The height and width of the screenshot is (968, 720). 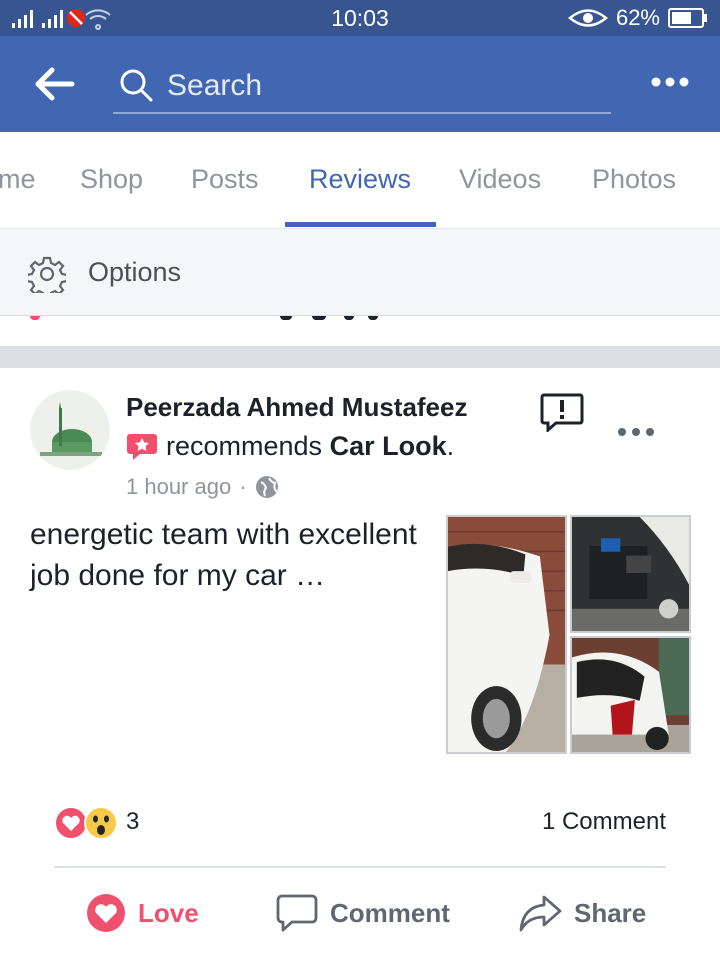 What do you see at coordinates (360, 331) in the screenshot?
I see `previous-post-peek` at bounding box center [360, 331].